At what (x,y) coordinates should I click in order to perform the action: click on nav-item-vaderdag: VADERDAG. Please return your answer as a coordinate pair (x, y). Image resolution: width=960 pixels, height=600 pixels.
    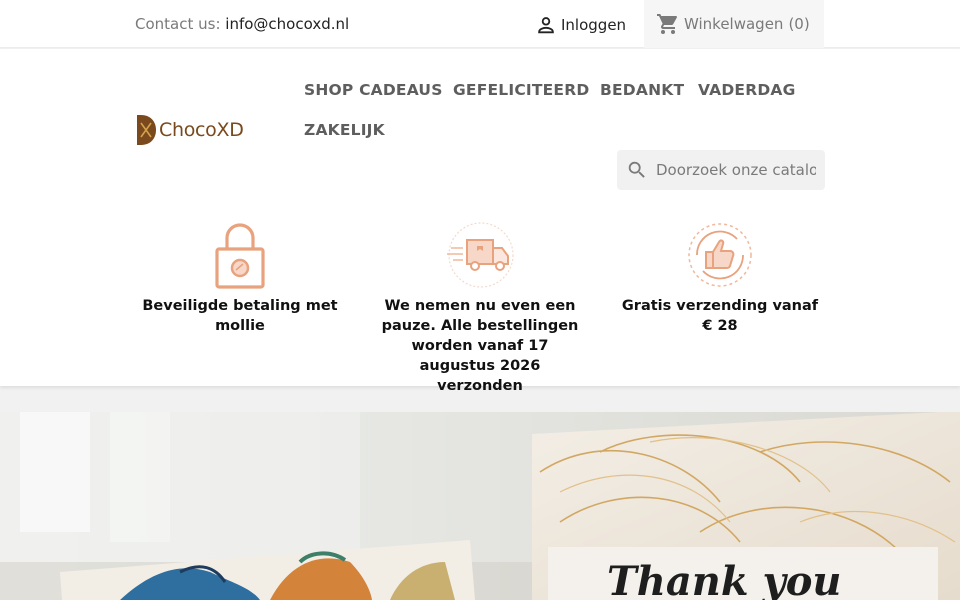
    Looking at the image, I should click on (747, 90).